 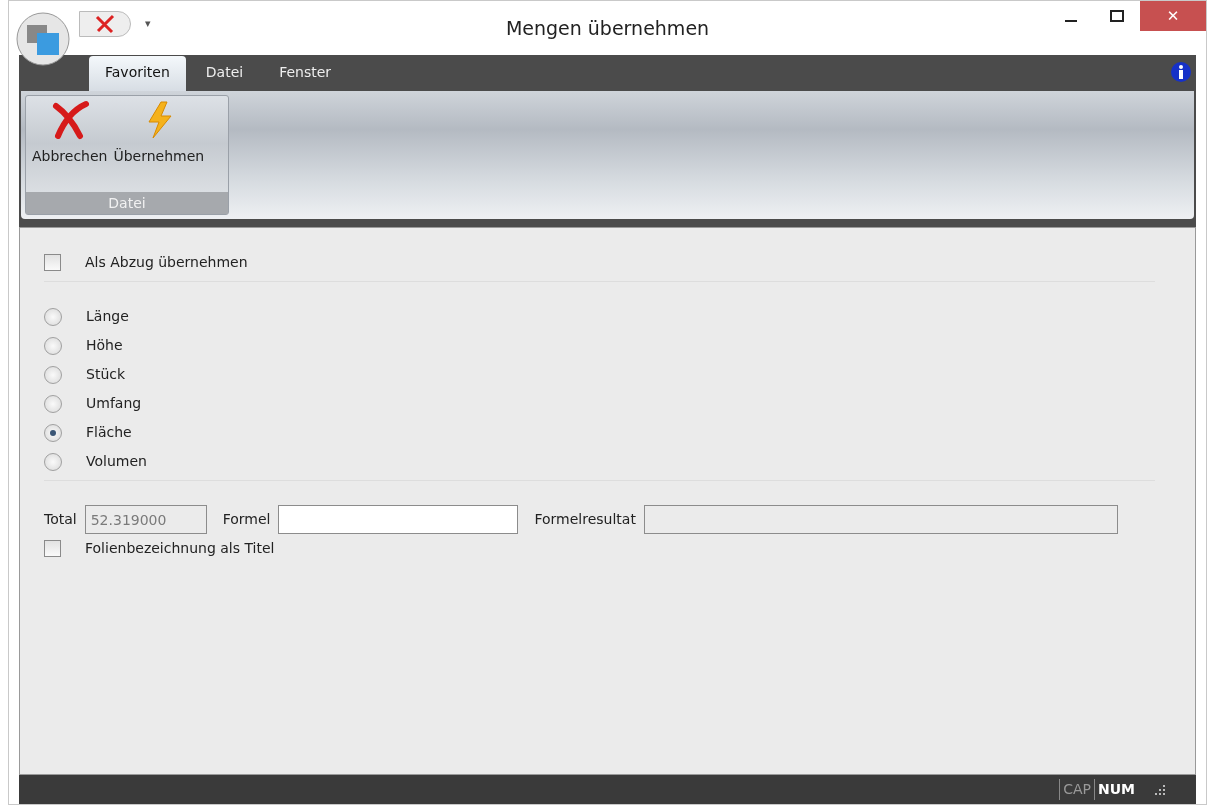 I want to click on ribbon-tab: Fenster, so click(x=305, y=73).